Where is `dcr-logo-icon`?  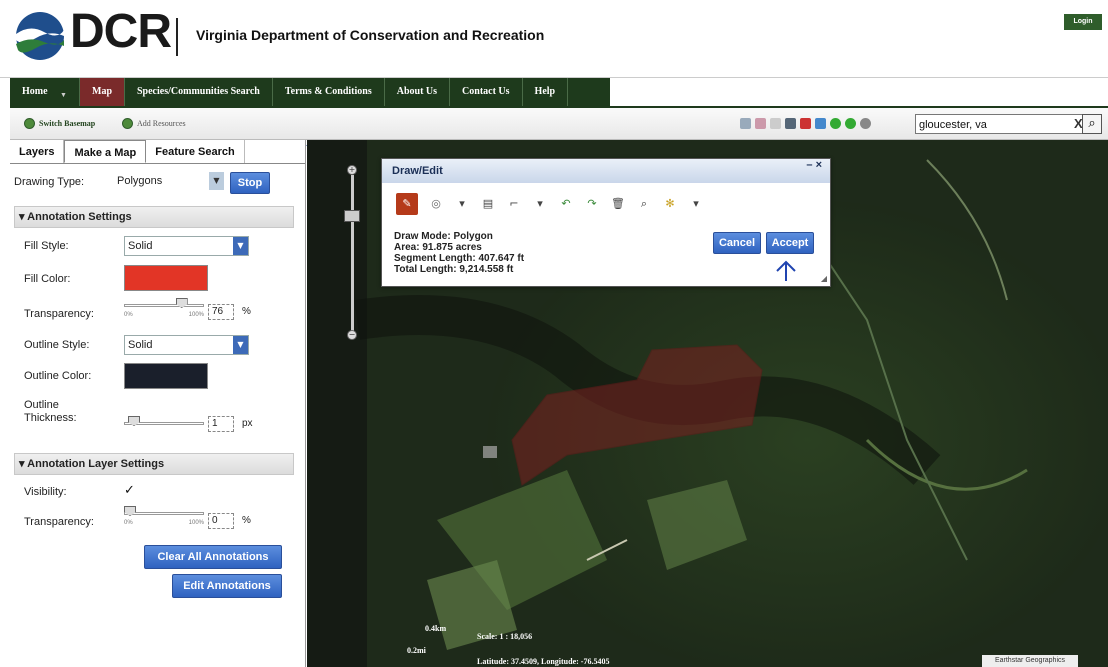
dcr-logo-icon is located at coordinates (40, 36).